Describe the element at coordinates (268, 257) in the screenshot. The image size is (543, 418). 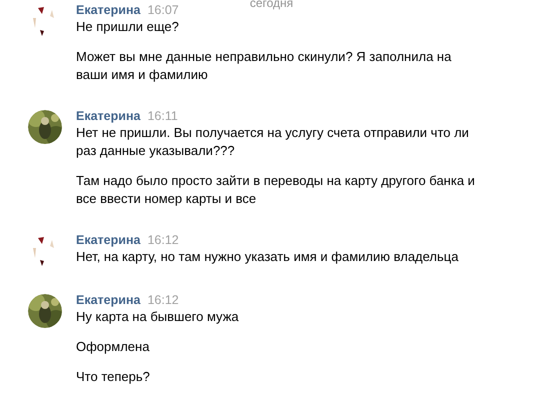
I see `message-text: Нет, на карту, но там нужно указать имя и фамилию владельца` at that location.